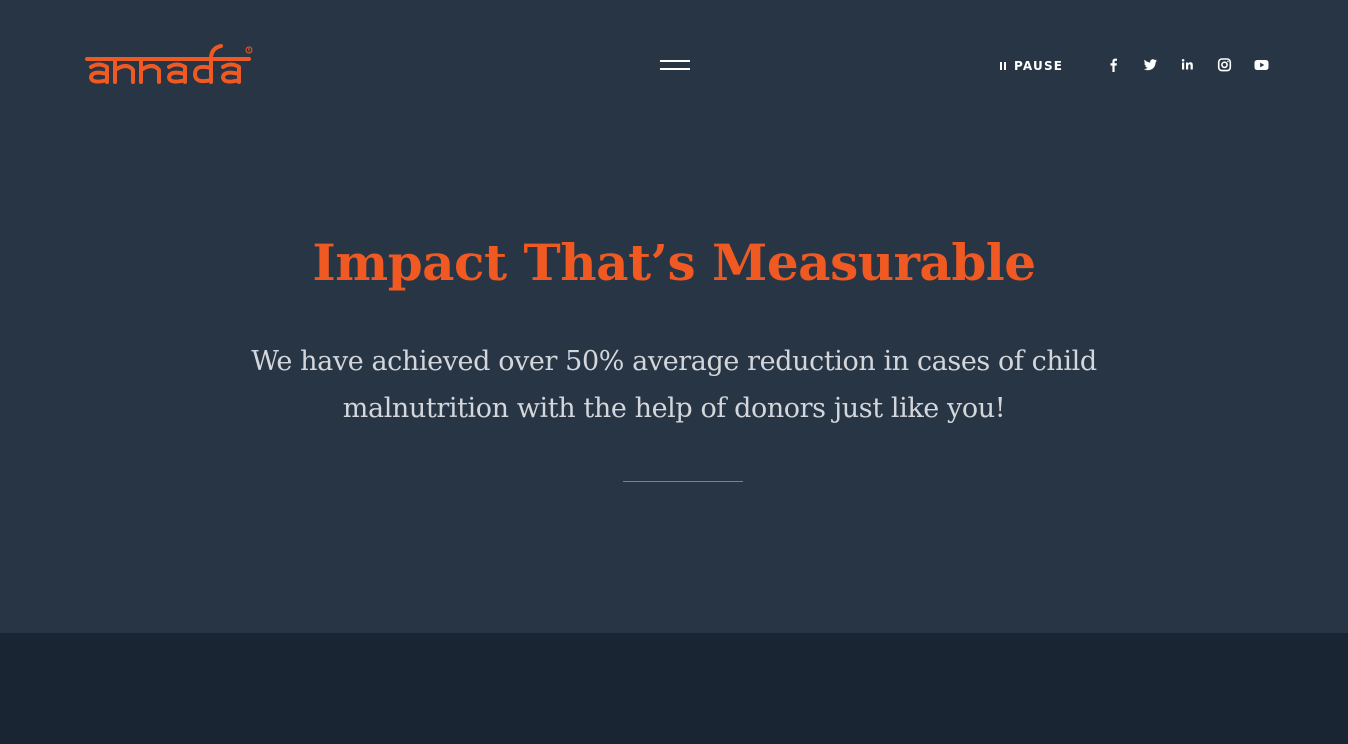  Describe the element at coordinates (683, 481) in the screenshot. I see `accent-divider` at that location.